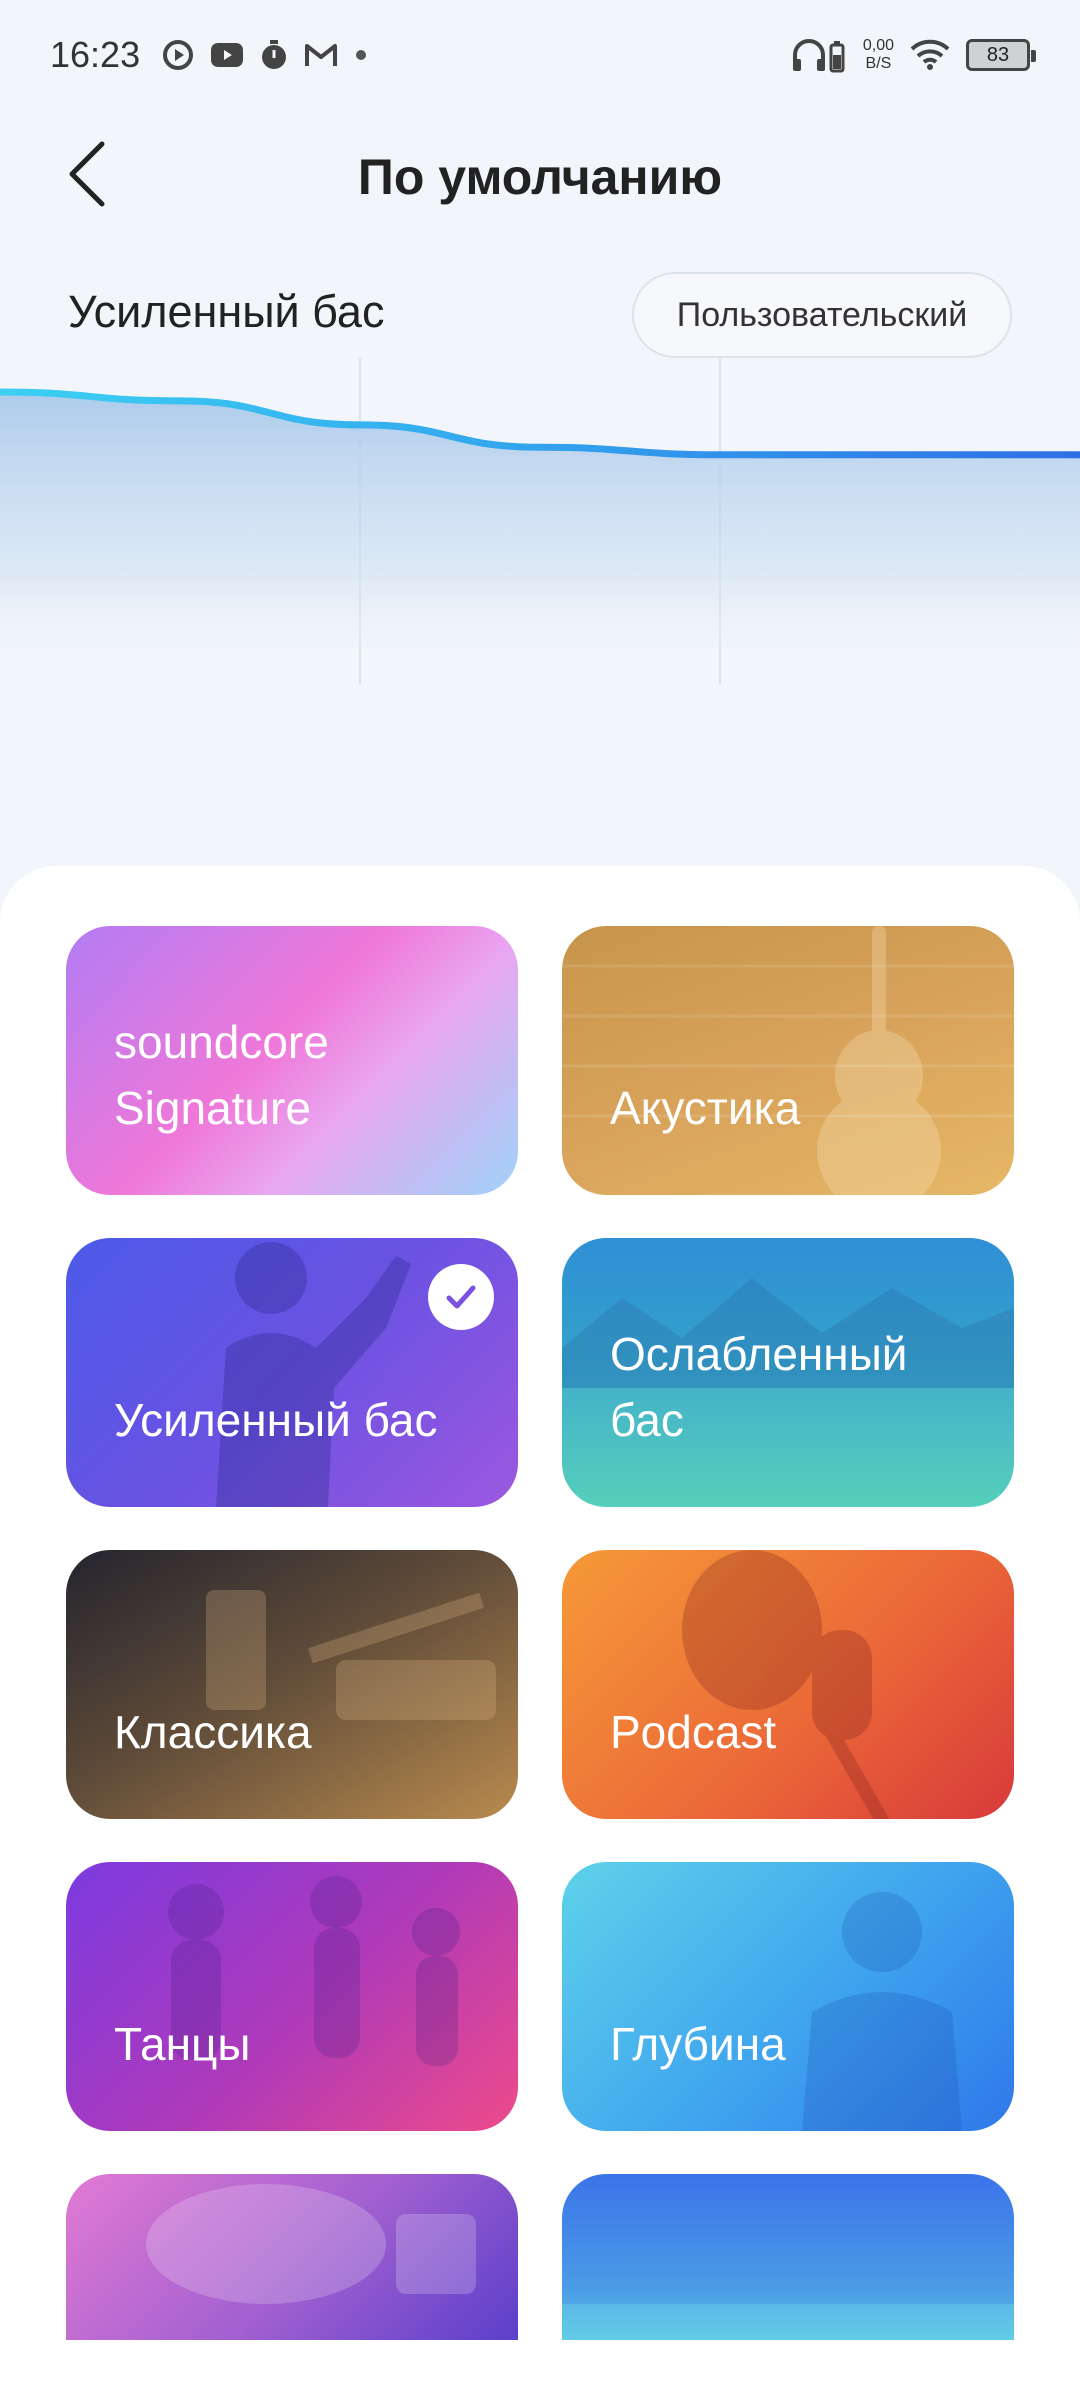 This screenshot has width=1080, height=2400. Describe the element at coordinates (788, 1996) in the screenshot. I see `preset-card: Глубина` at that location.